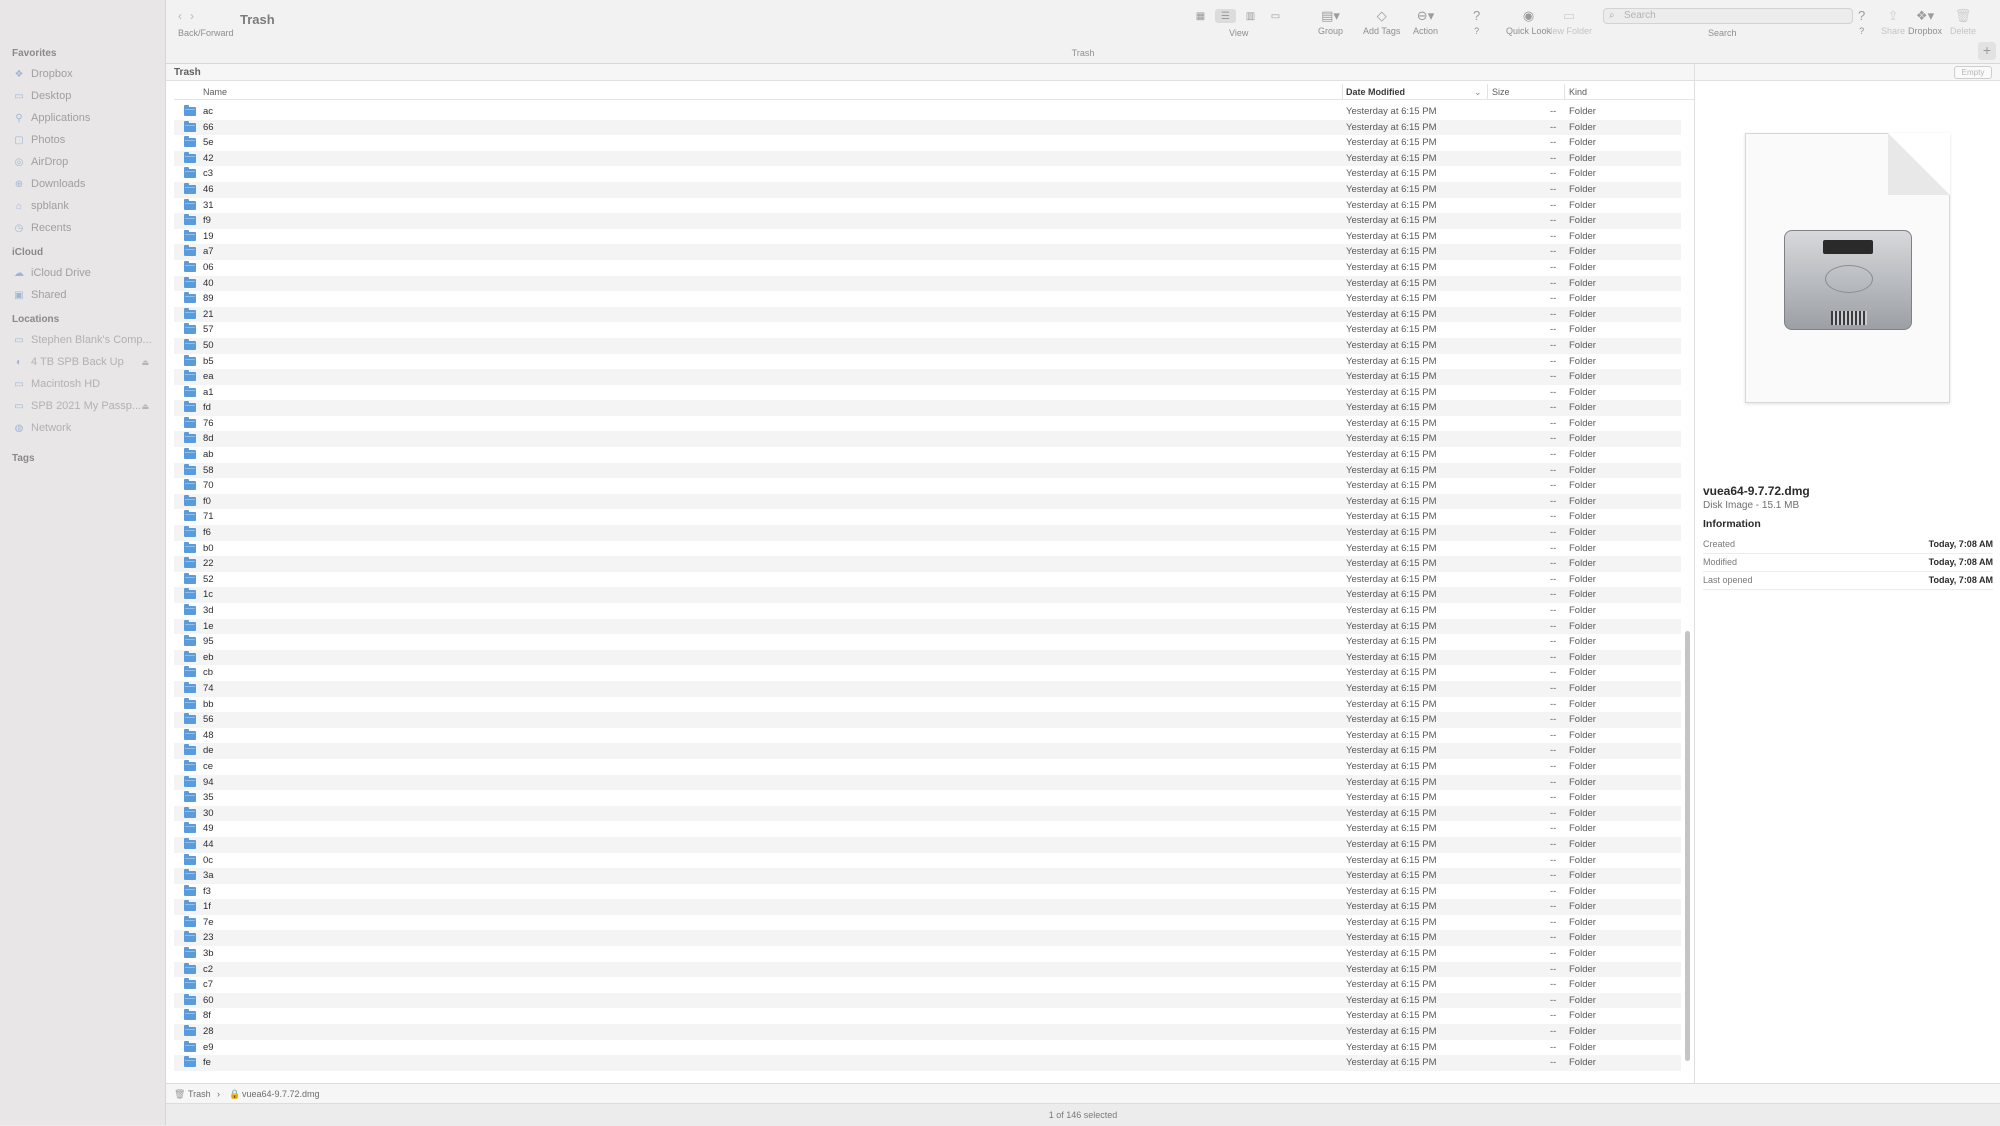 This screenshot has width=2000, height=1126. I want to click on table-row: 7e Yesterday at 6:15 PM -- Folder, so click(927, 923).